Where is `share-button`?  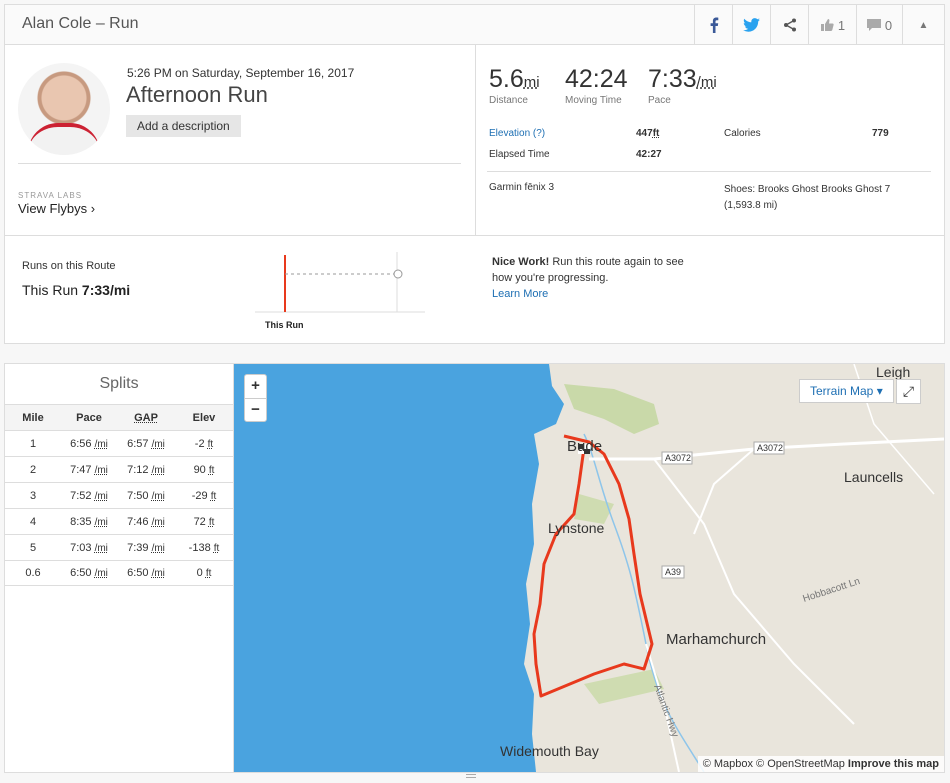 share-button is located at coordinates (789, 25).